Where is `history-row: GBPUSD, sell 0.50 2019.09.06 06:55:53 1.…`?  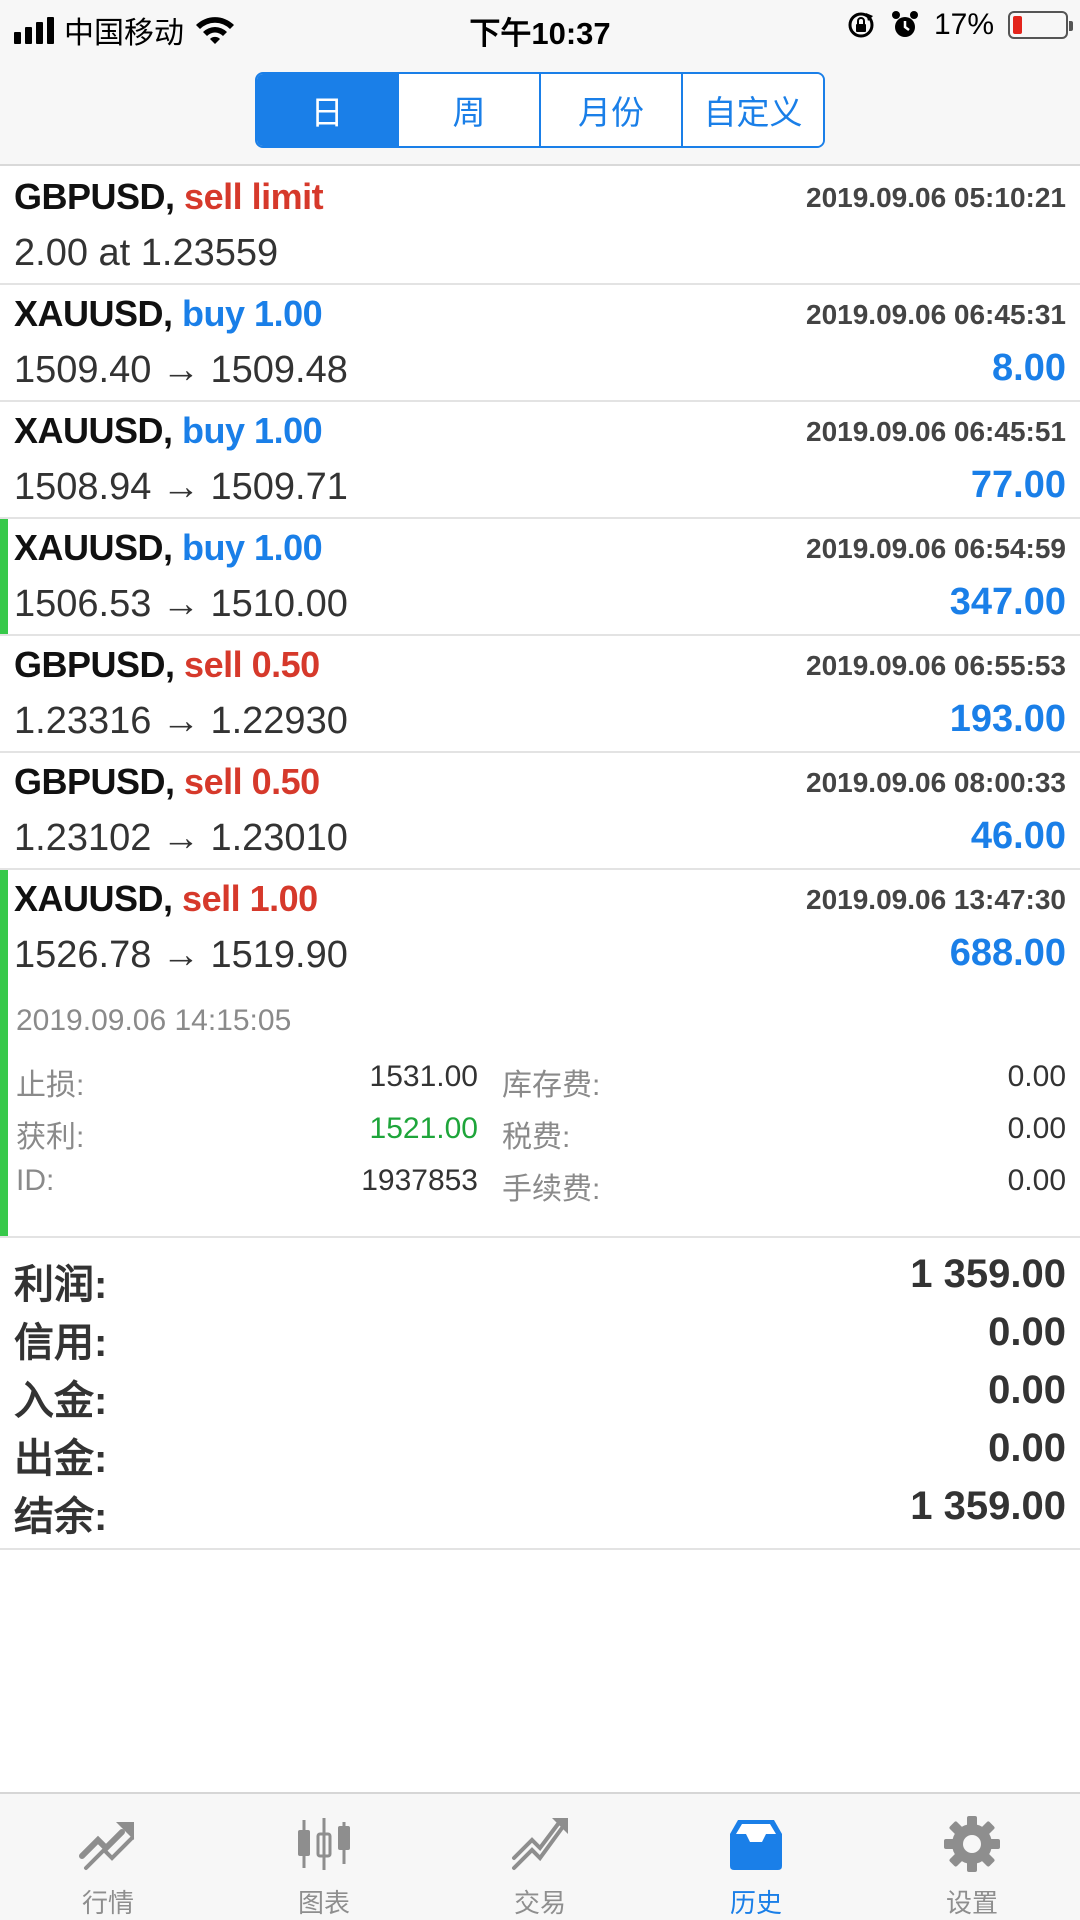 history-row: GBPUSD, sell 0.50 2019.09.06 06:55:53 1.… is located at coordinates (540, 694).